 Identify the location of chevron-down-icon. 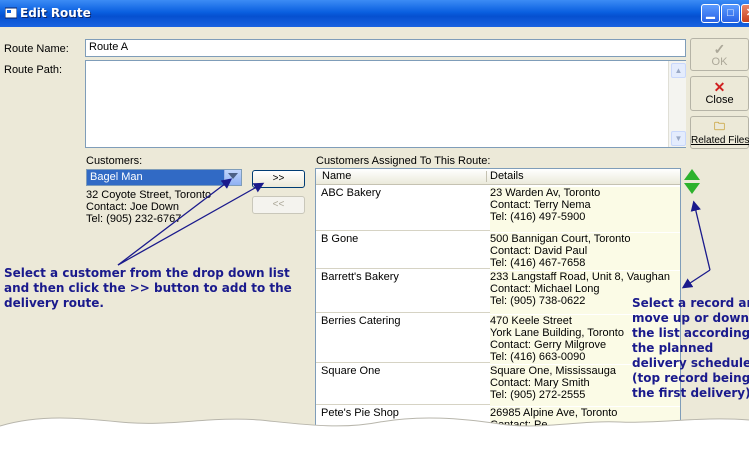
(233, 176).